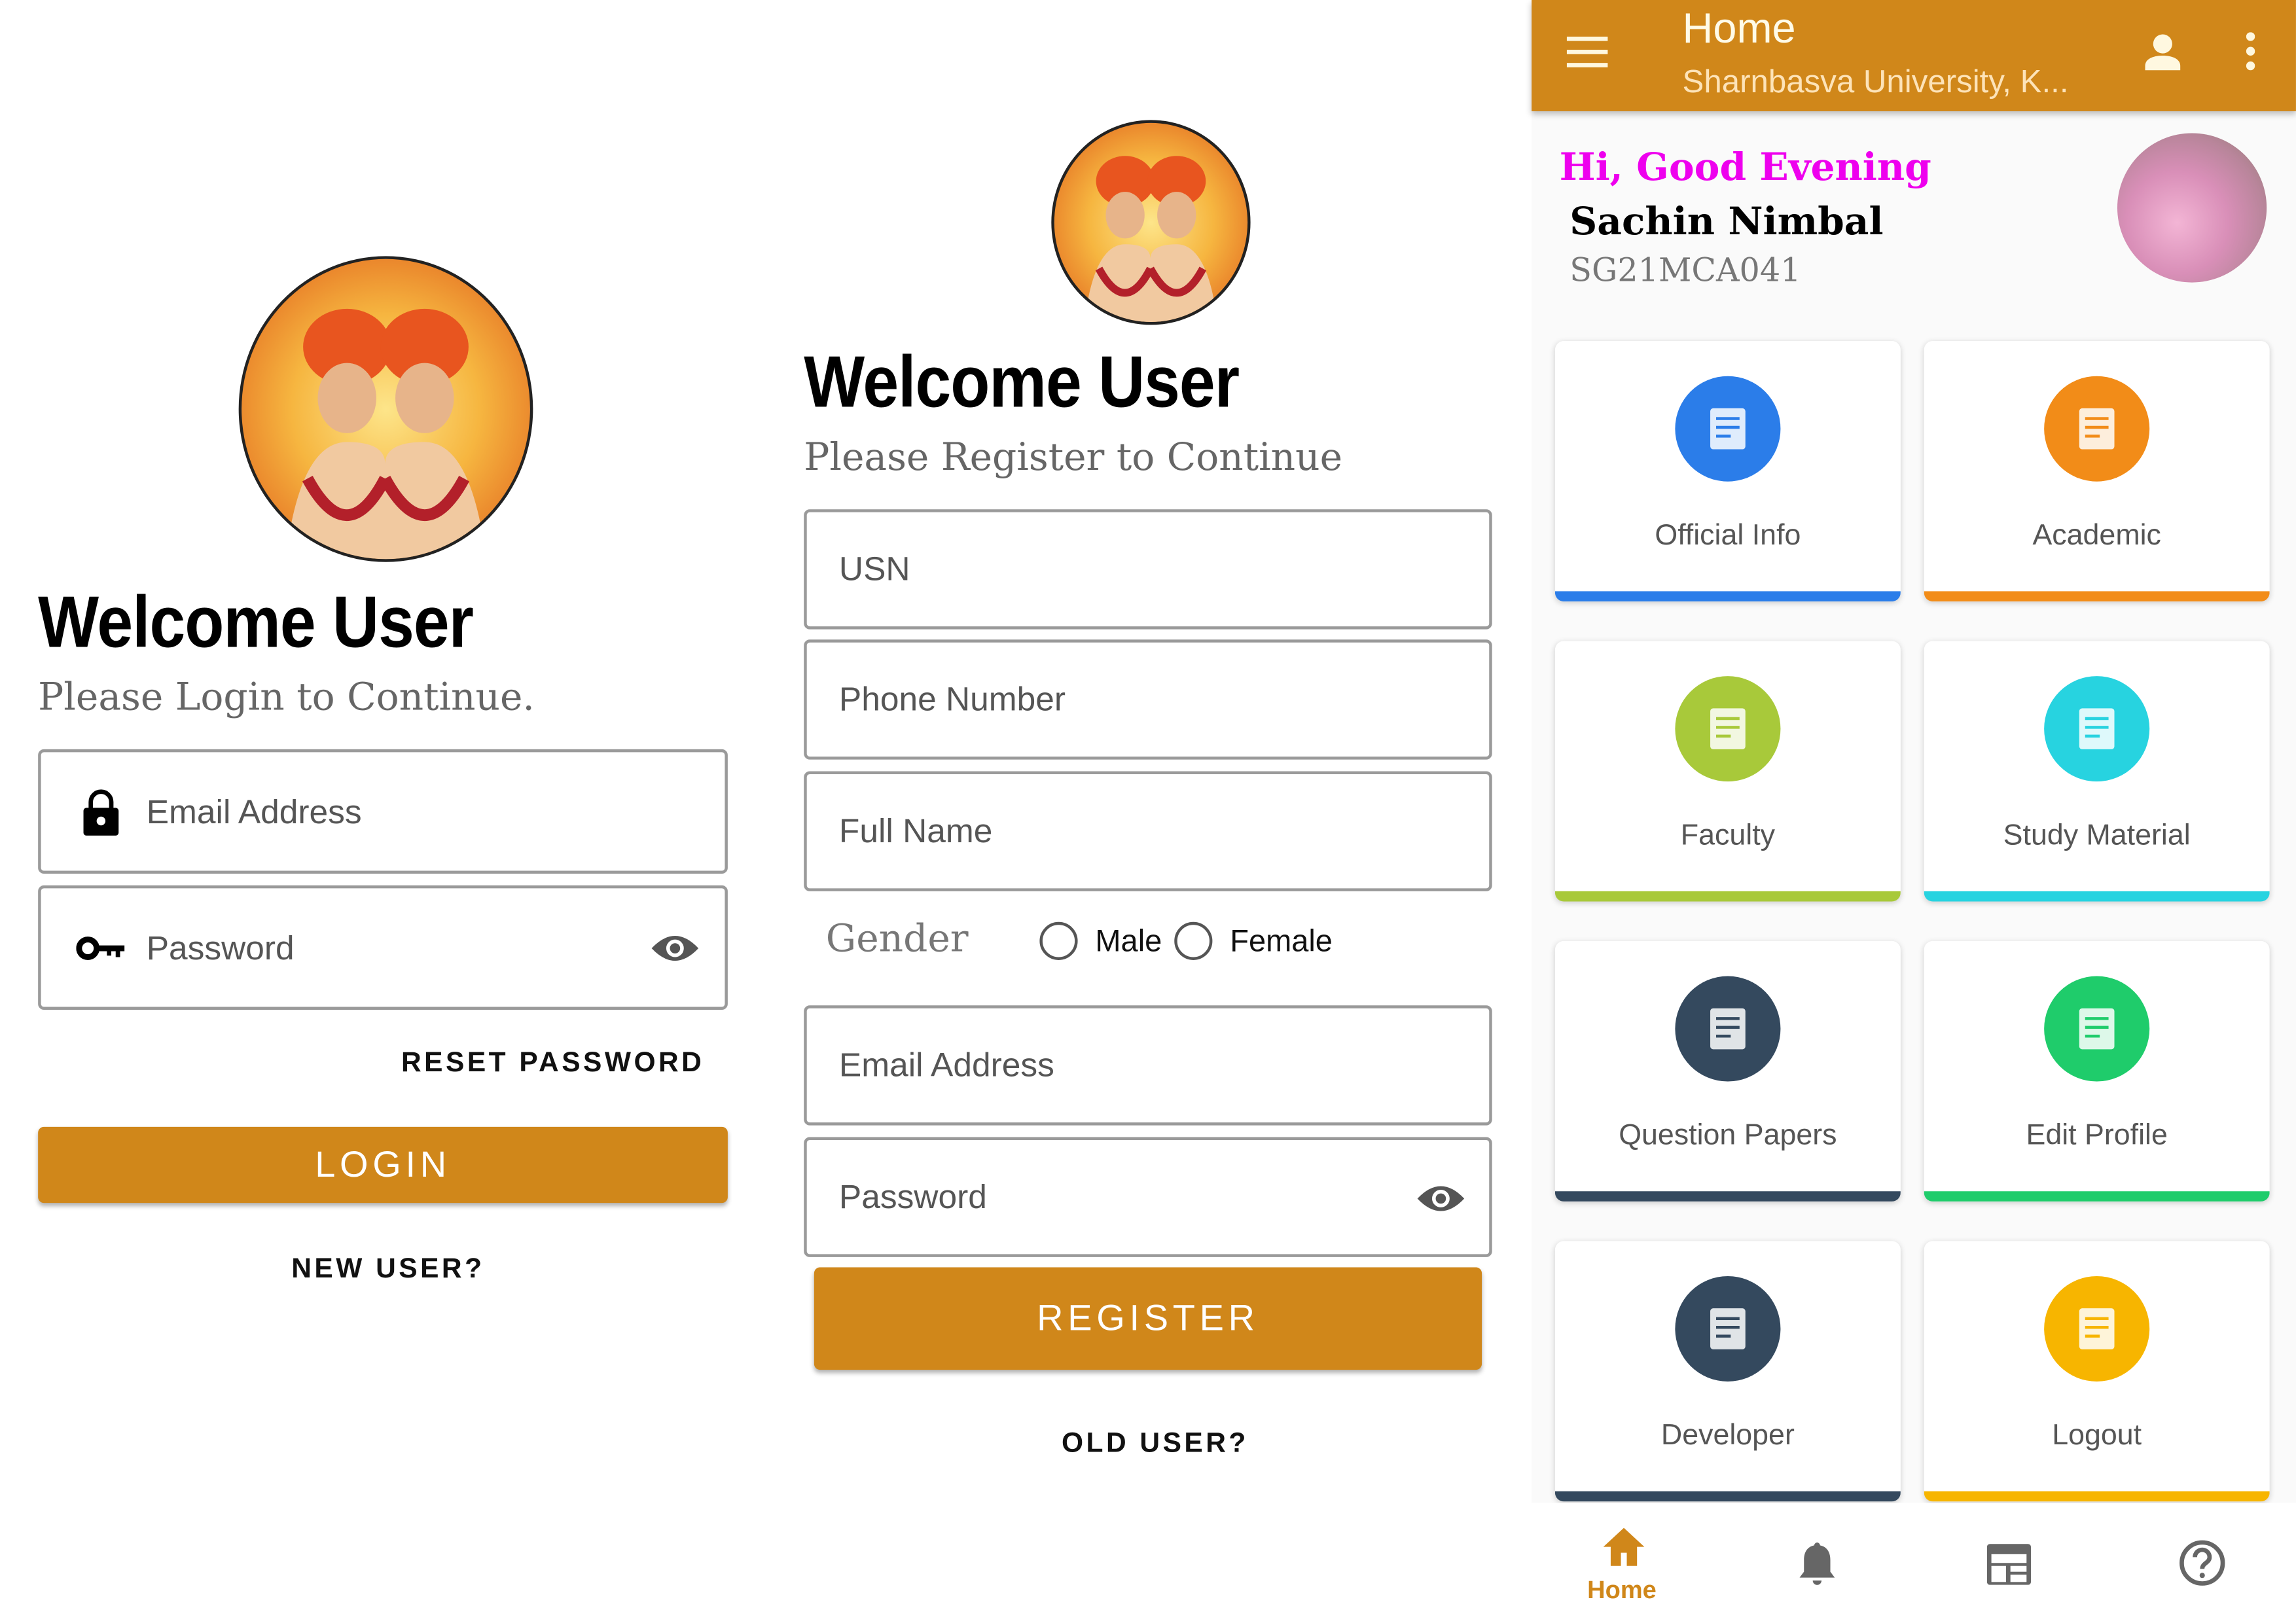 This screenshot has width=2296, height=1623. I want to click on tile-academic: Academic, so click(2097, 472).